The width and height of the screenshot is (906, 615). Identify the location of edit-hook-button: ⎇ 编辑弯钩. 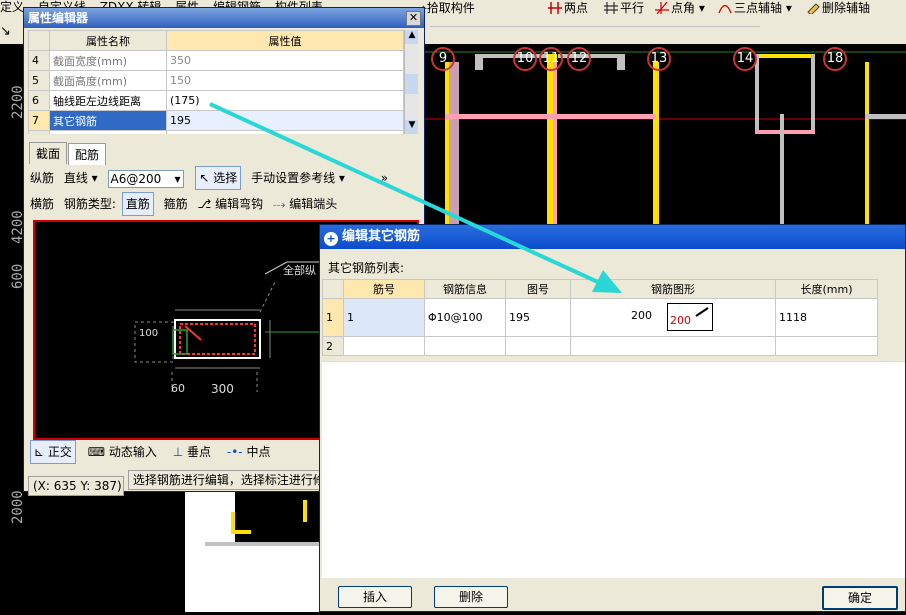
(230, 204).